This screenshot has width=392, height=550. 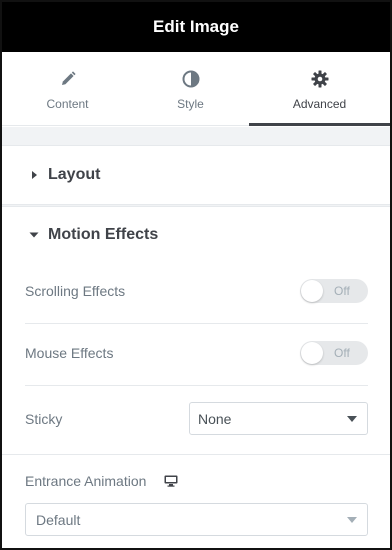 I want to click on sticky-row: Sticky None, so click(x=196, y=419).